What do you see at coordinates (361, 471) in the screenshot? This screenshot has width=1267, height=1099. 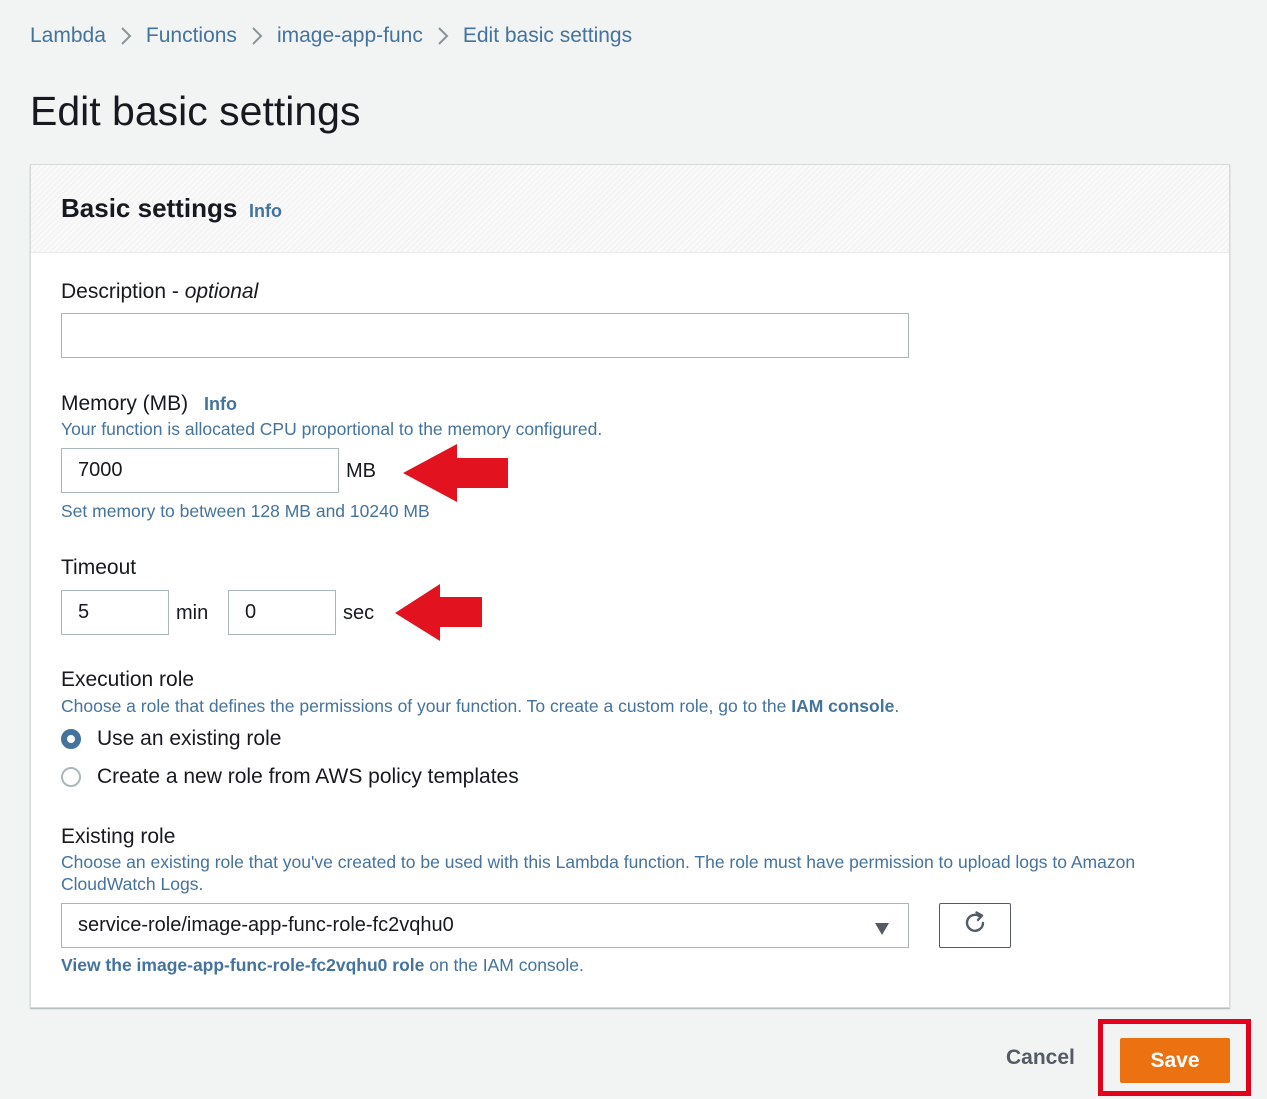 I see `memory-unit: MB` at bounding box center [361, 471].